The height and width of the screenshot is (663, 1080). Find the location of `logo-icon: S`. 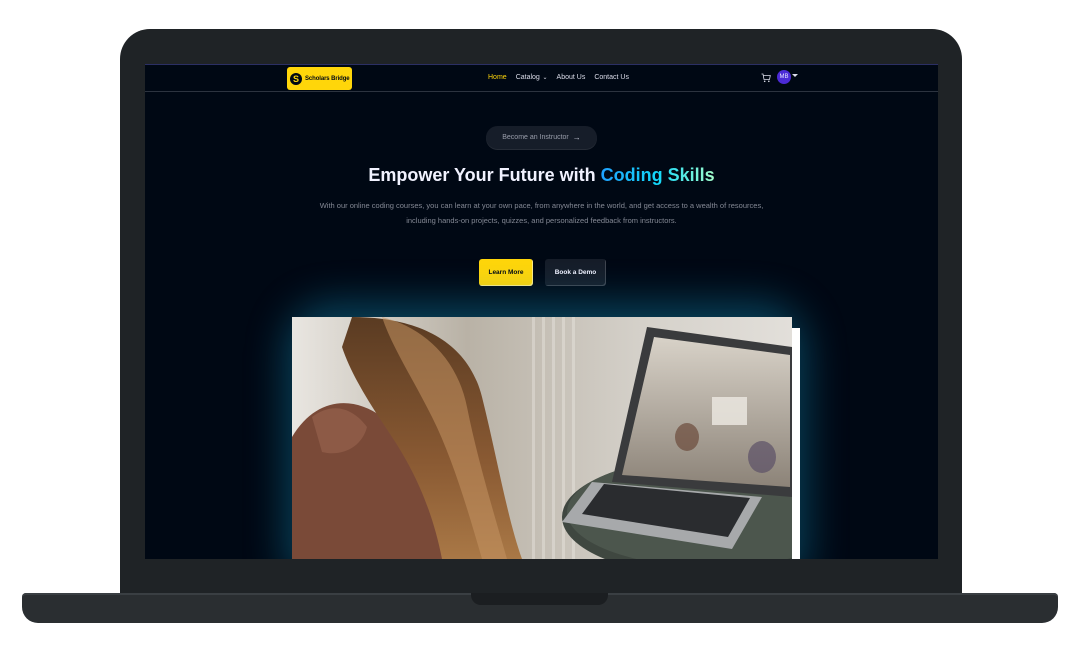

logo-icon: S is located at coordinates (296, 78).